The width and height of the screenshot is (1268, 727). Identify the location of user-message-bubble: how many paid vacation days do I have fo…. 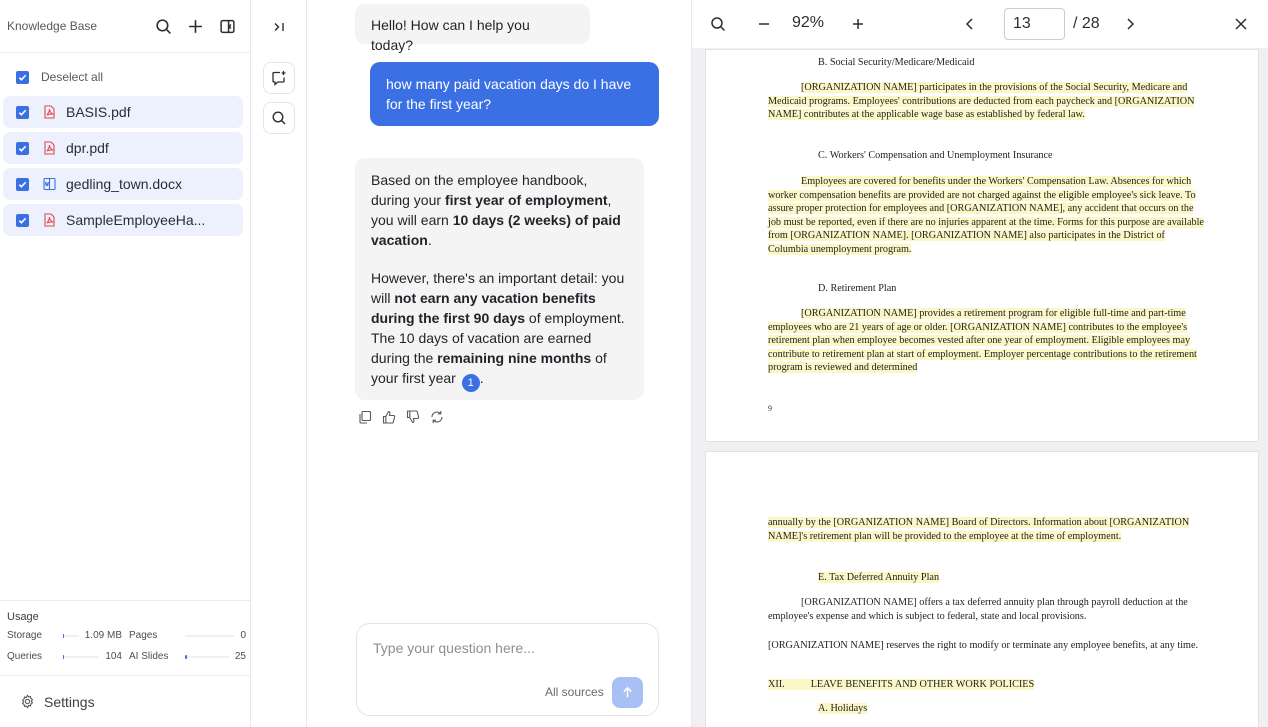
(514, 94).